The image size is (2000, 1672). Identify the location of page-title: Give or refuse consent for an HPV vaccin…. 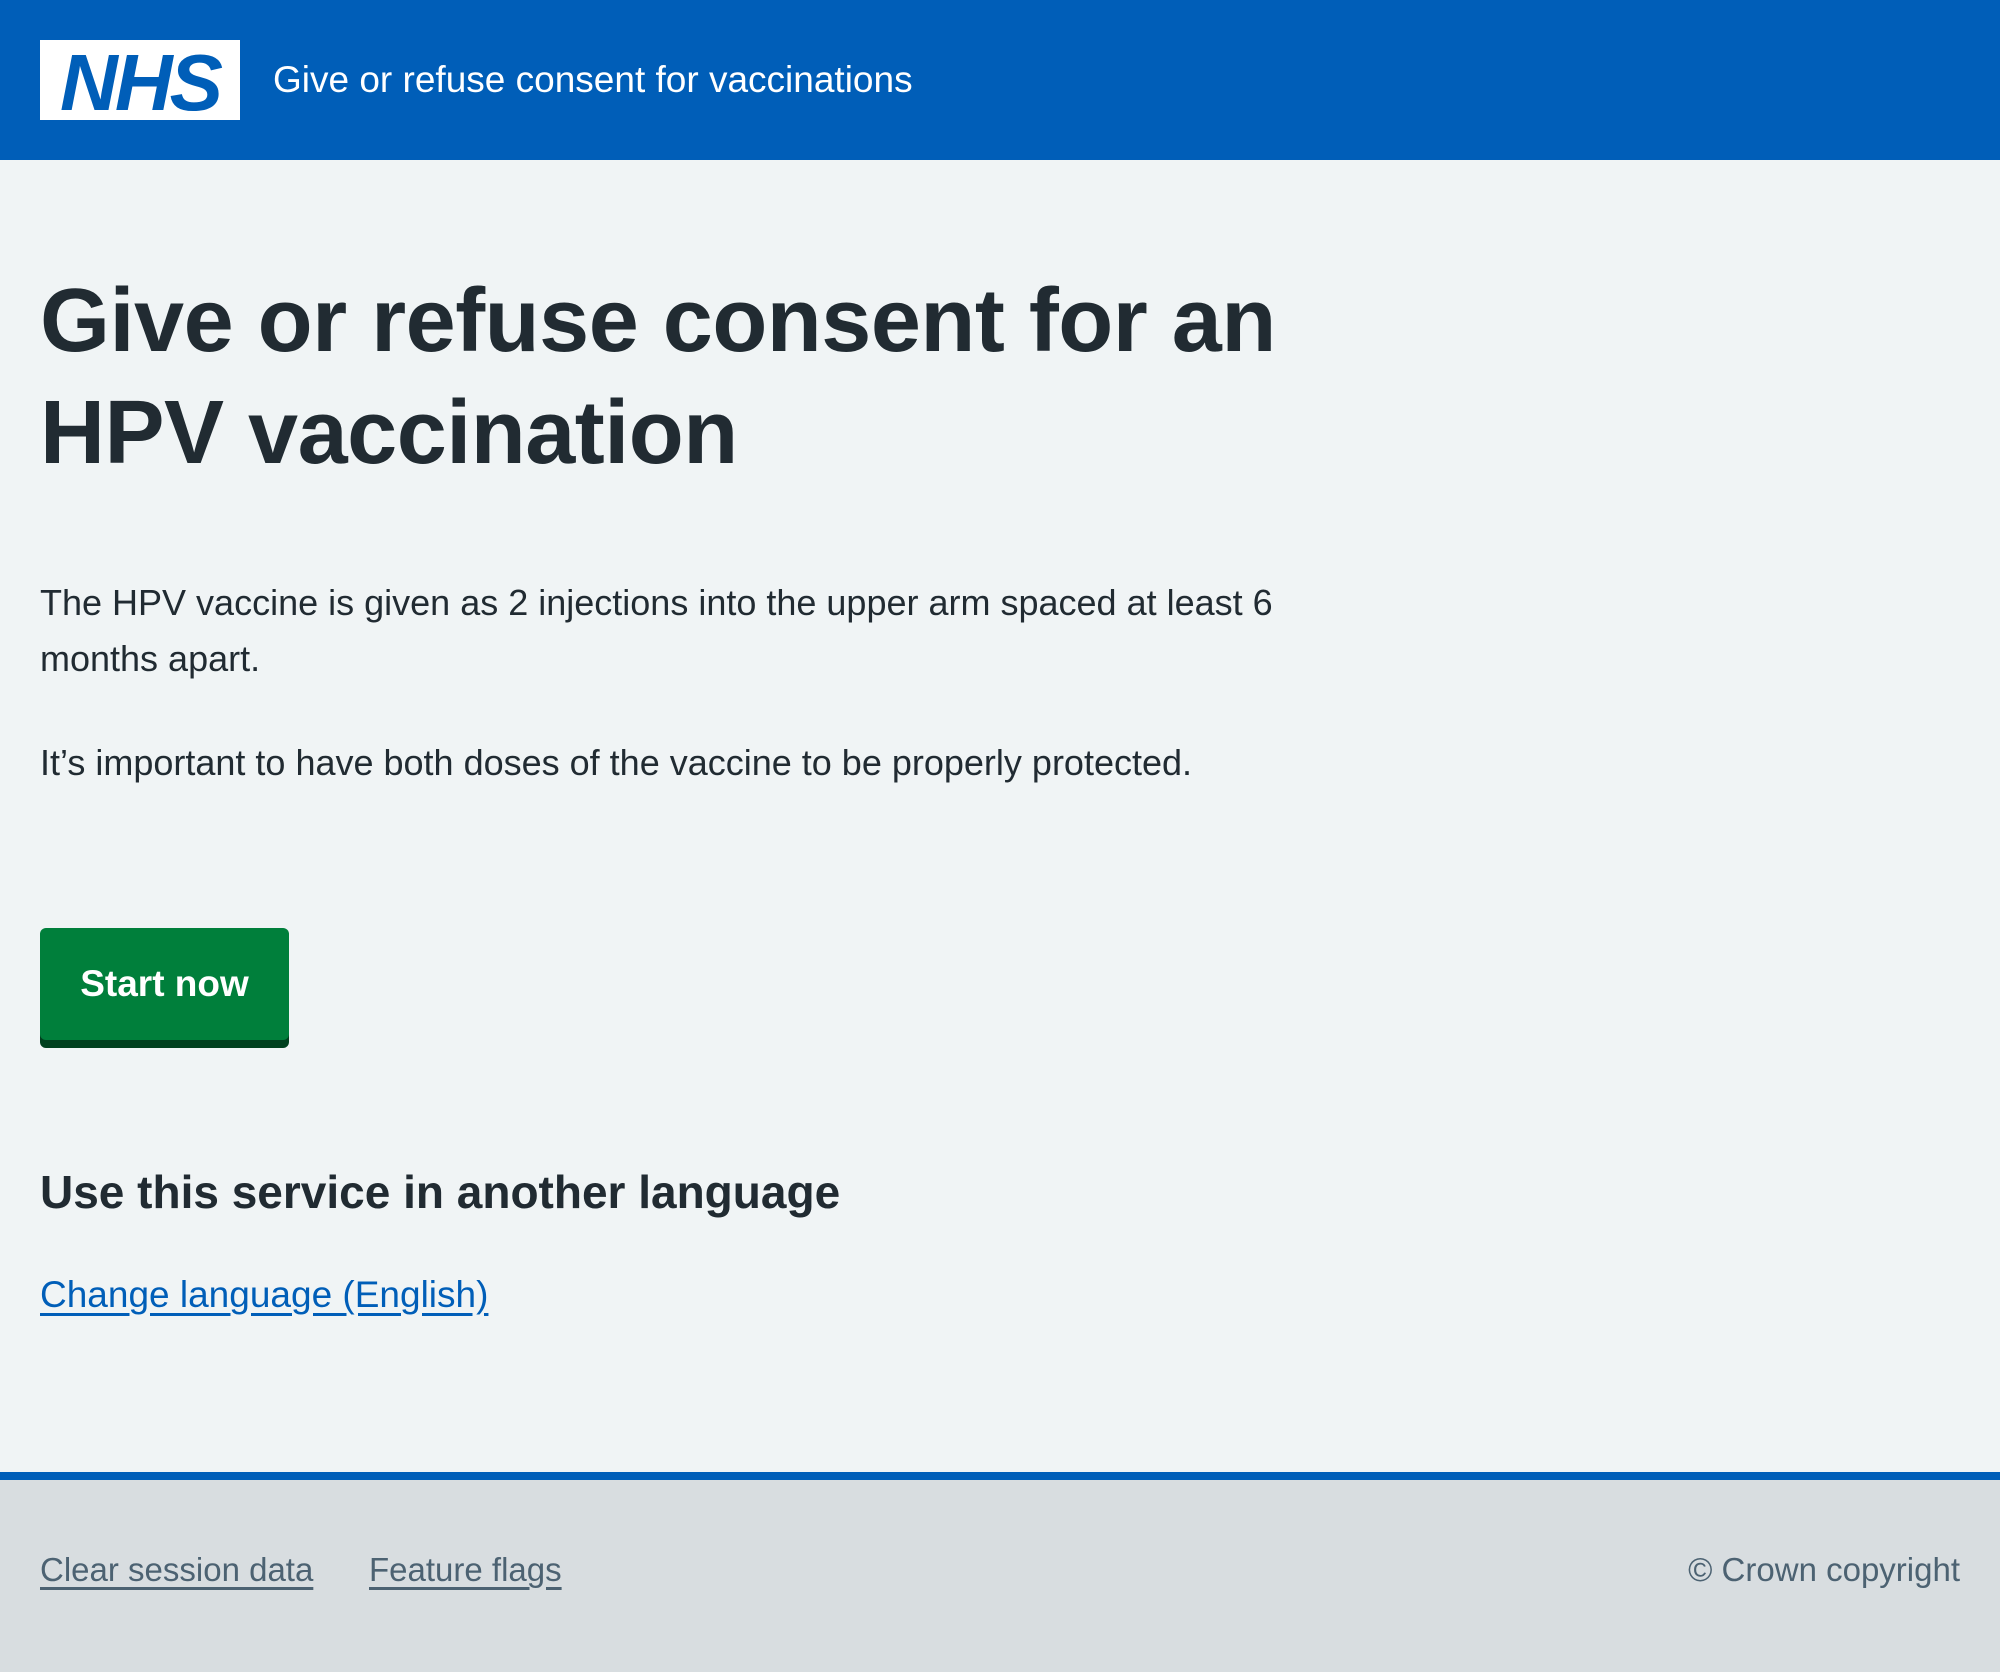
(658, 377).